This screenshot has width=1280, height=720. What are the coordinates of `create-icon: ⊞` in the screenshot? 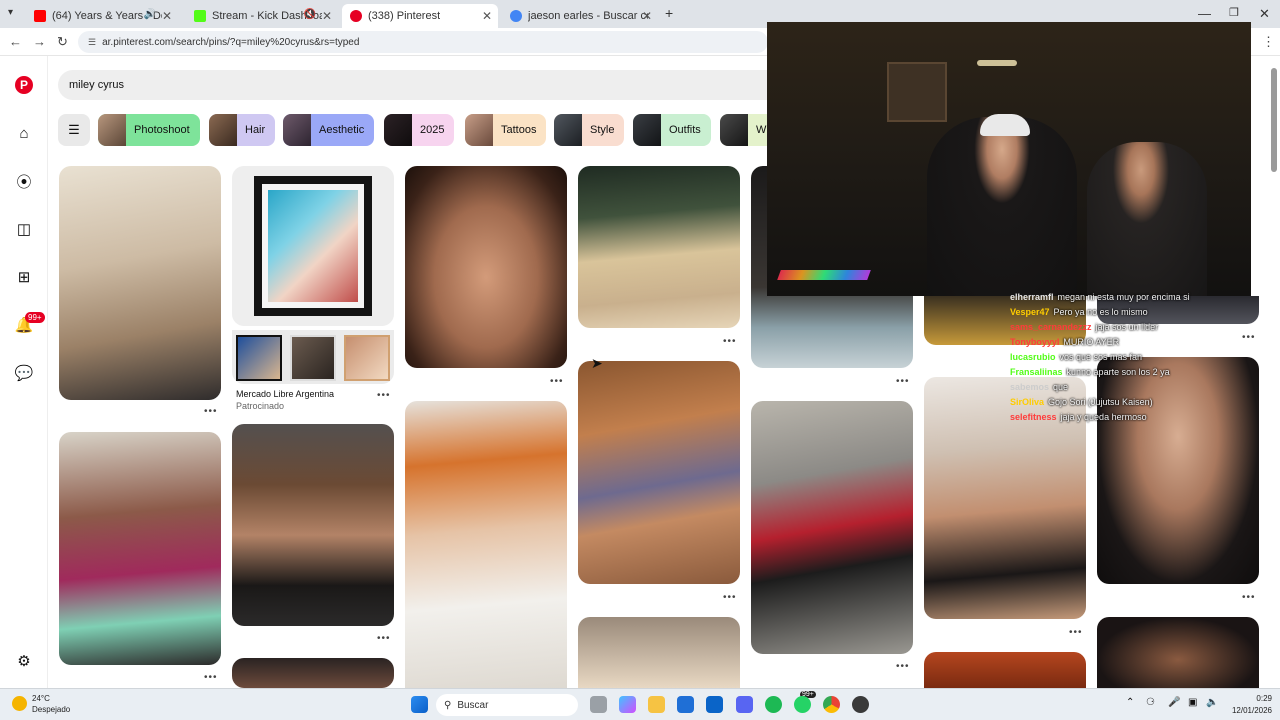 It's located at (24, 277).